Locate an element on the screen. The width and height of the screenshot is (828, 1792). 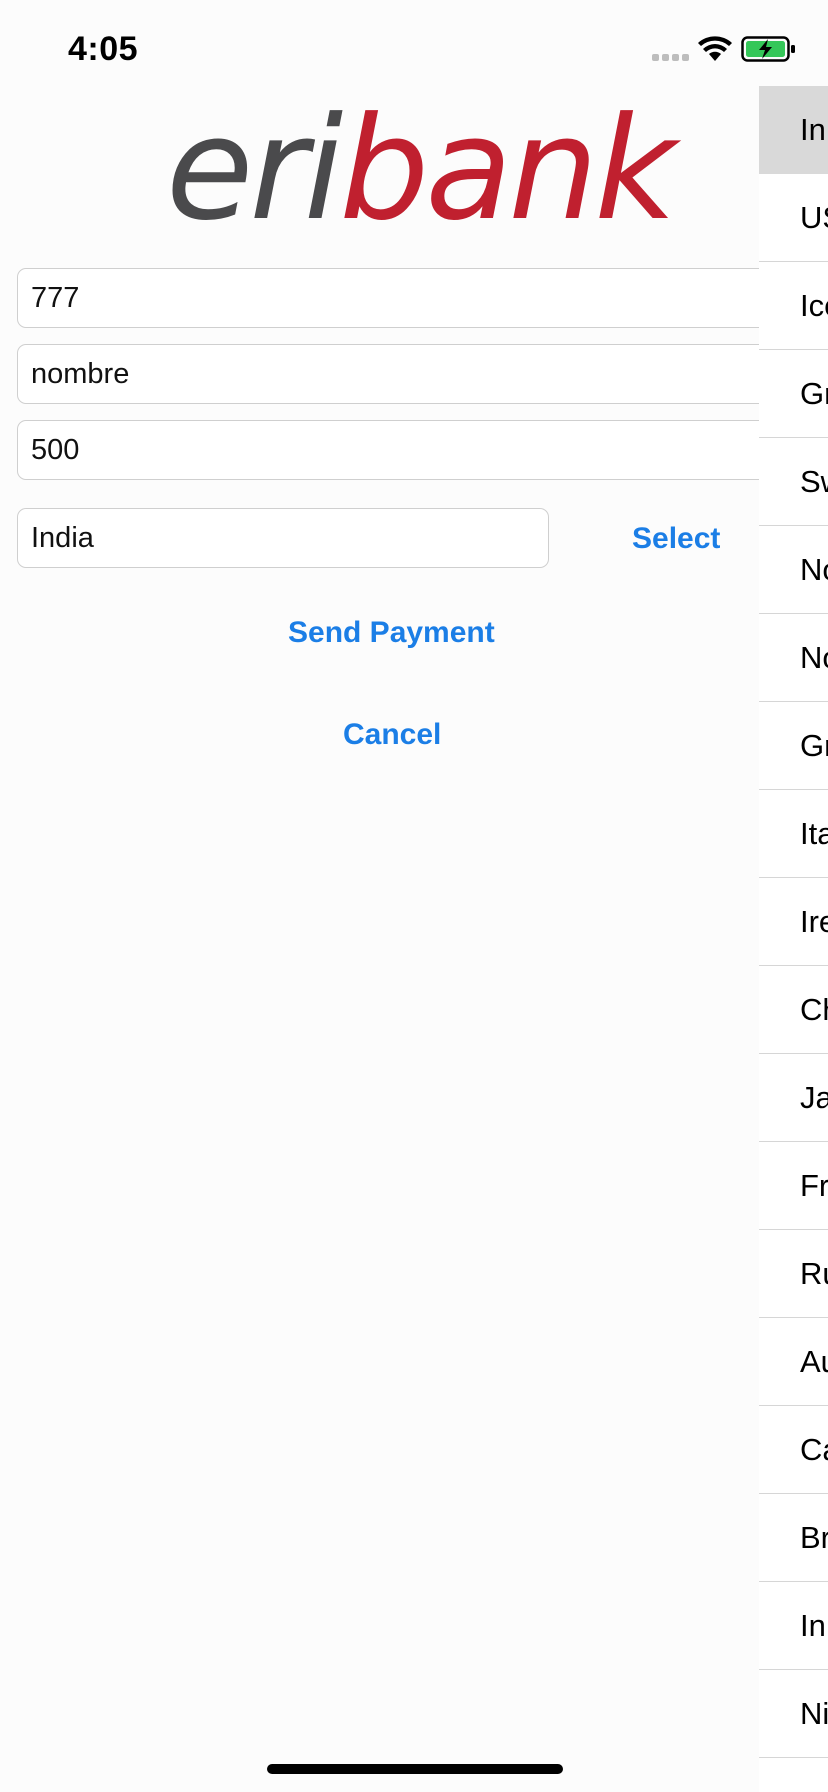
phone-field is located at coordinates (417, 298).